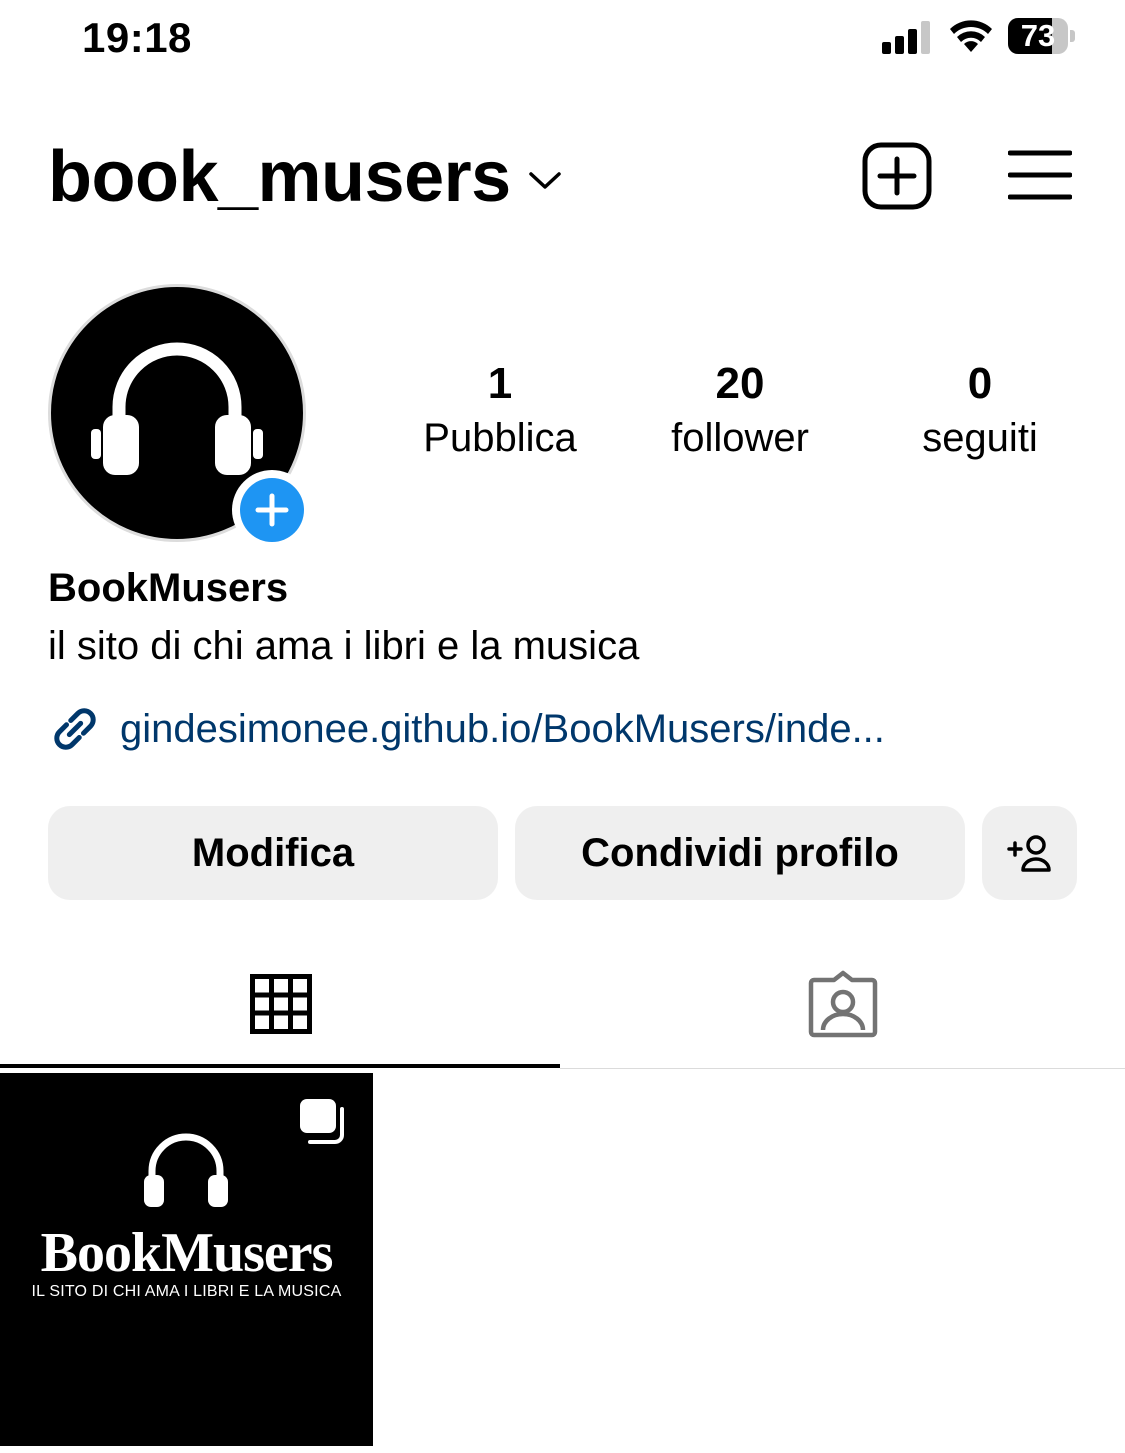  I want to click on chevron-down-icon, so click(544, 180).